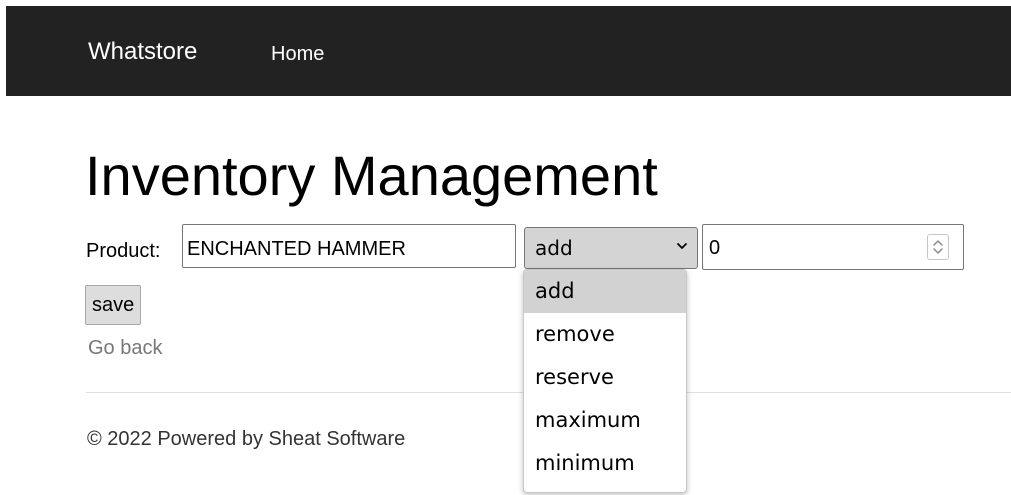 This screenshot has width=1011, height=495. I want to click on dropdown-option-add: add, so click(605, 291).